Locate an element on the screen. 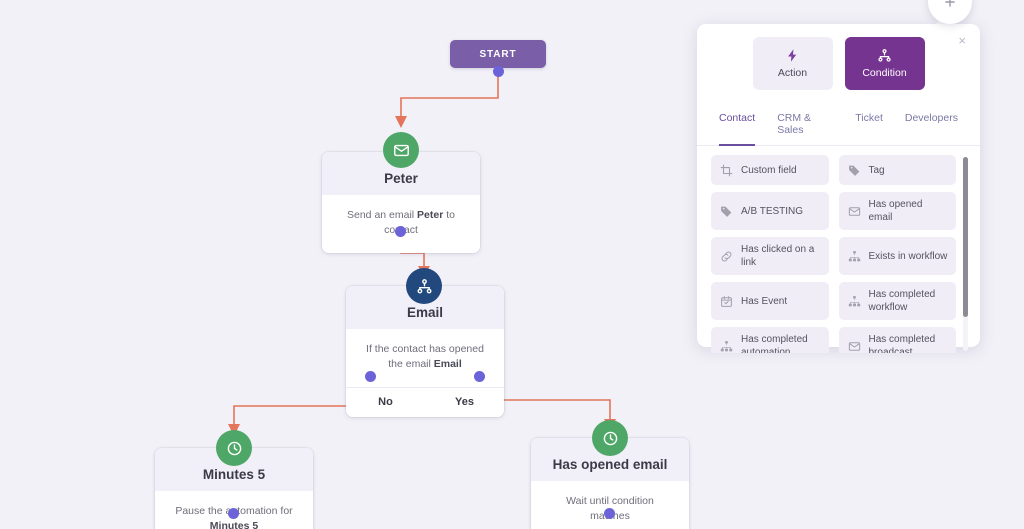 The width and height of the screenshot is (1024, 529). condition-option-label: A/B TESTING is located at coordinates (772, 211).